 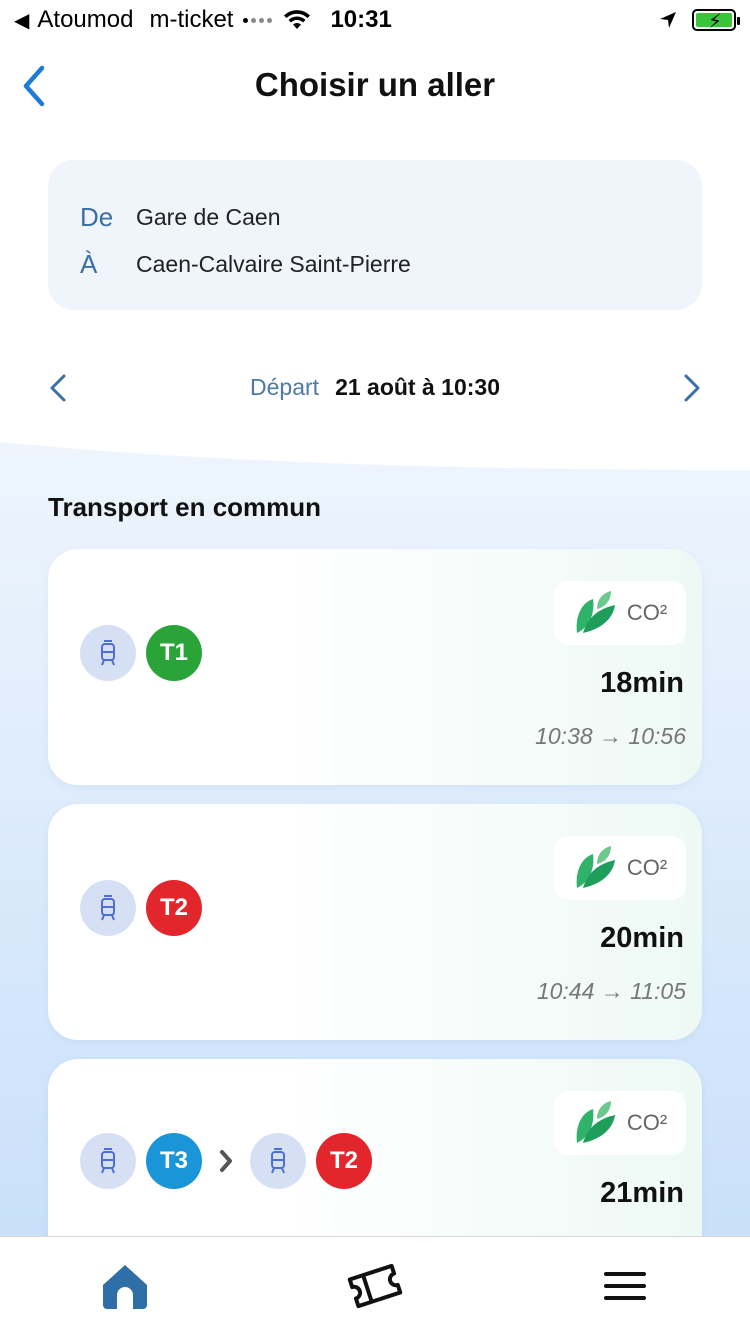 I want to click on next-date-button, so click(x=691, y=388).